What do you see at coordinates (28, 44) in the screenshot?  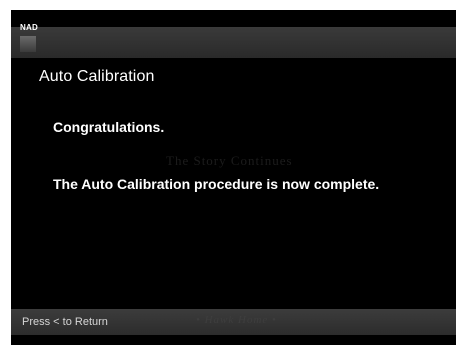 I see `logo-underline` at bounding box center [28, 44].